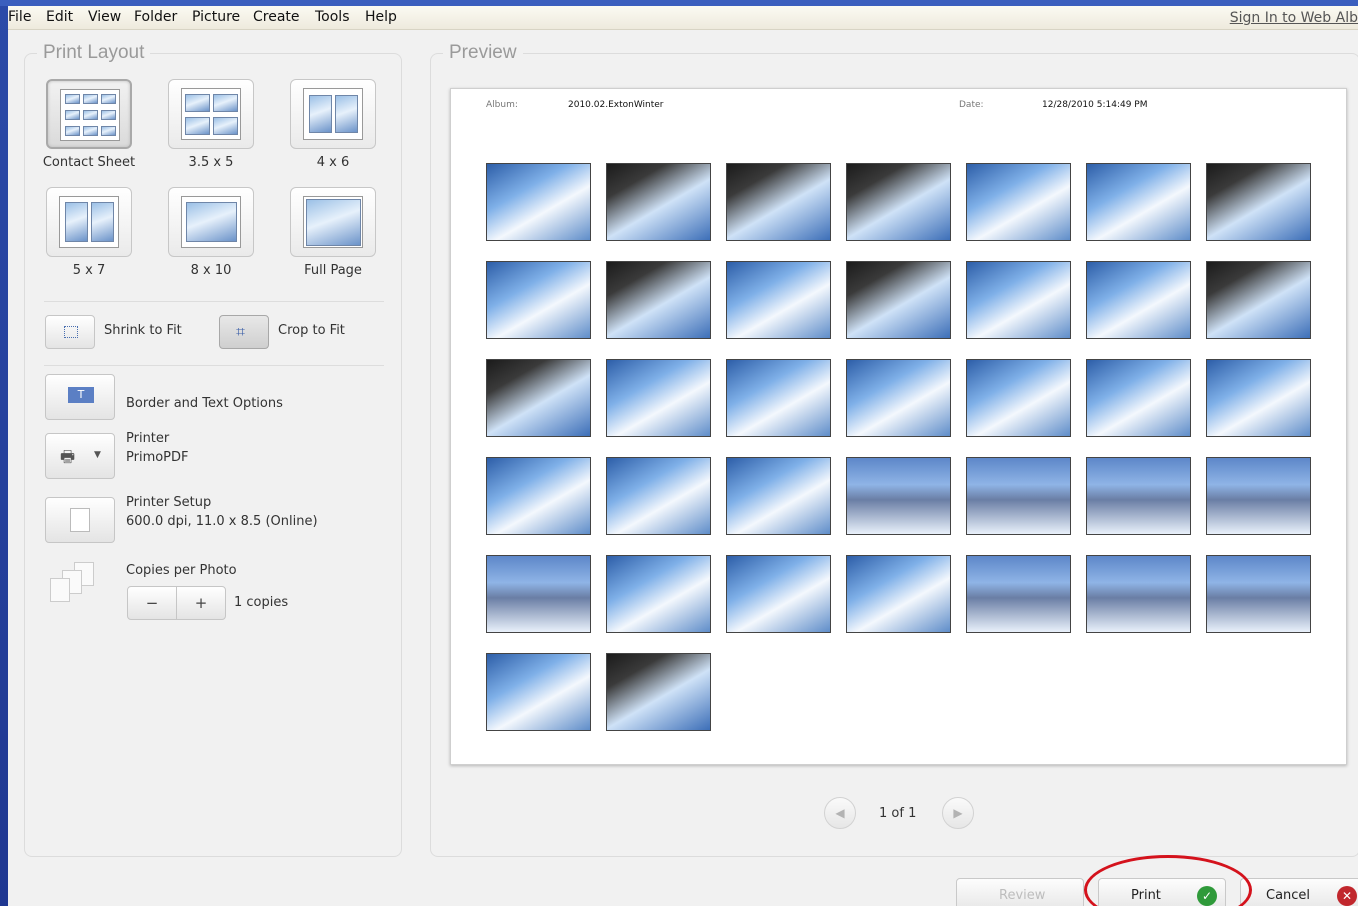 This screenshot has width=1358, height=906. I want to click on print-label: Print, so click(1146, 895).